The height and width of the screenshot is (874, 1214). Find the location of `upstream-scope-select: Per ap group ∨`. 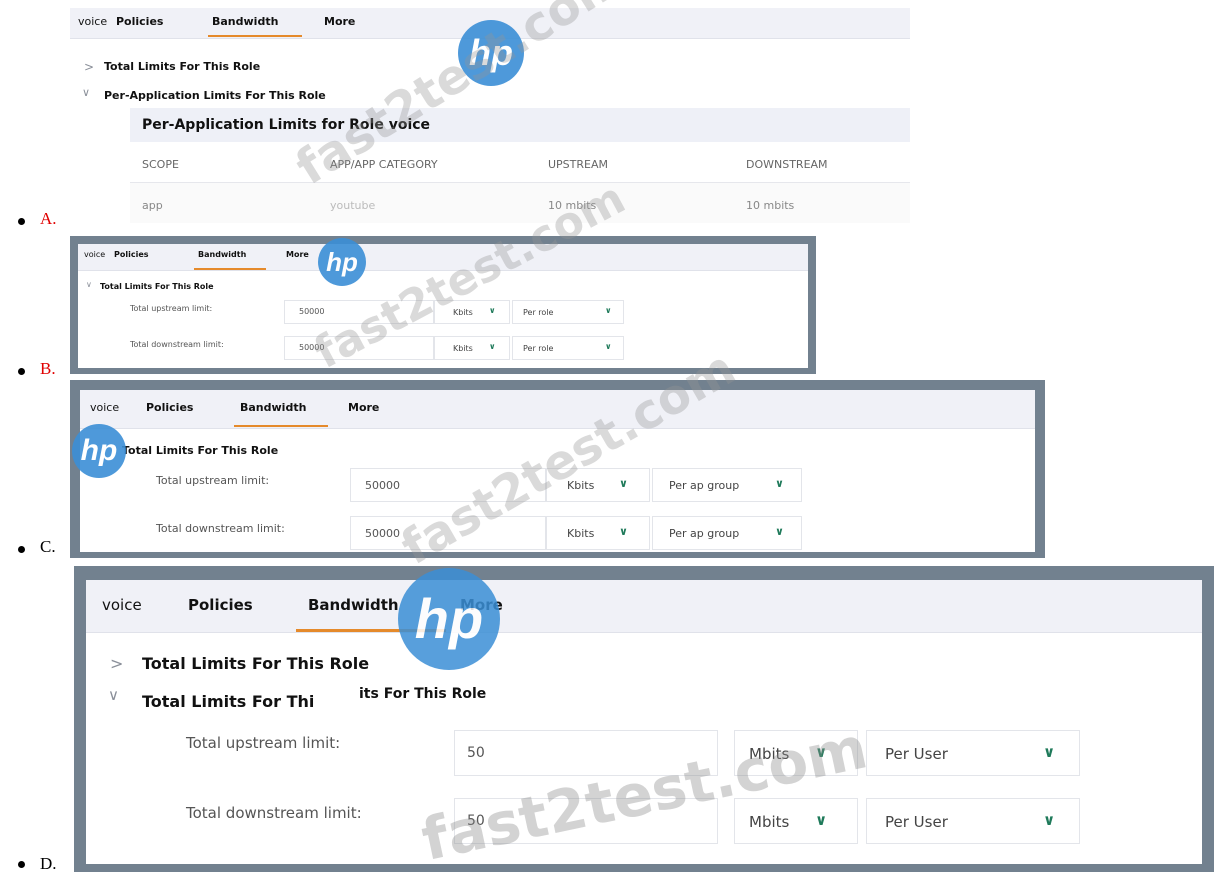

upstream-scope-select: Per ap group ∨ is located at coordinates (727, 485).